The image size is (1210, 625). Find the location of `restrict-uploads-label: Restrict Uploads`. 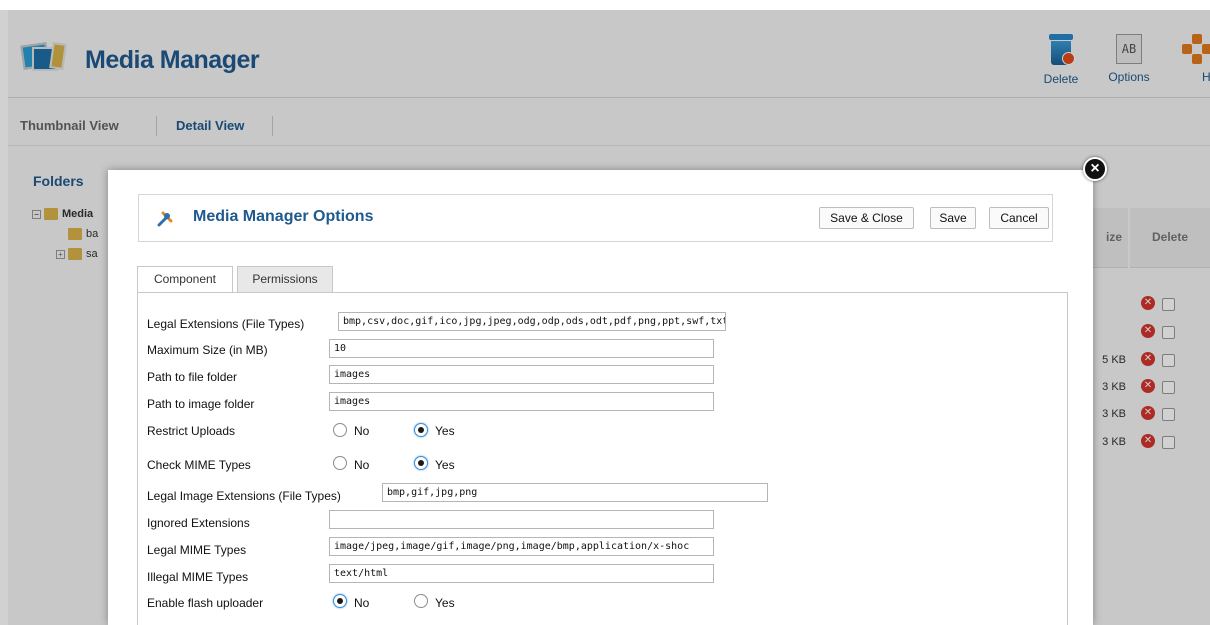

restrict-uploads-label: Restrict Uploads is located at coordinates (191, 431).